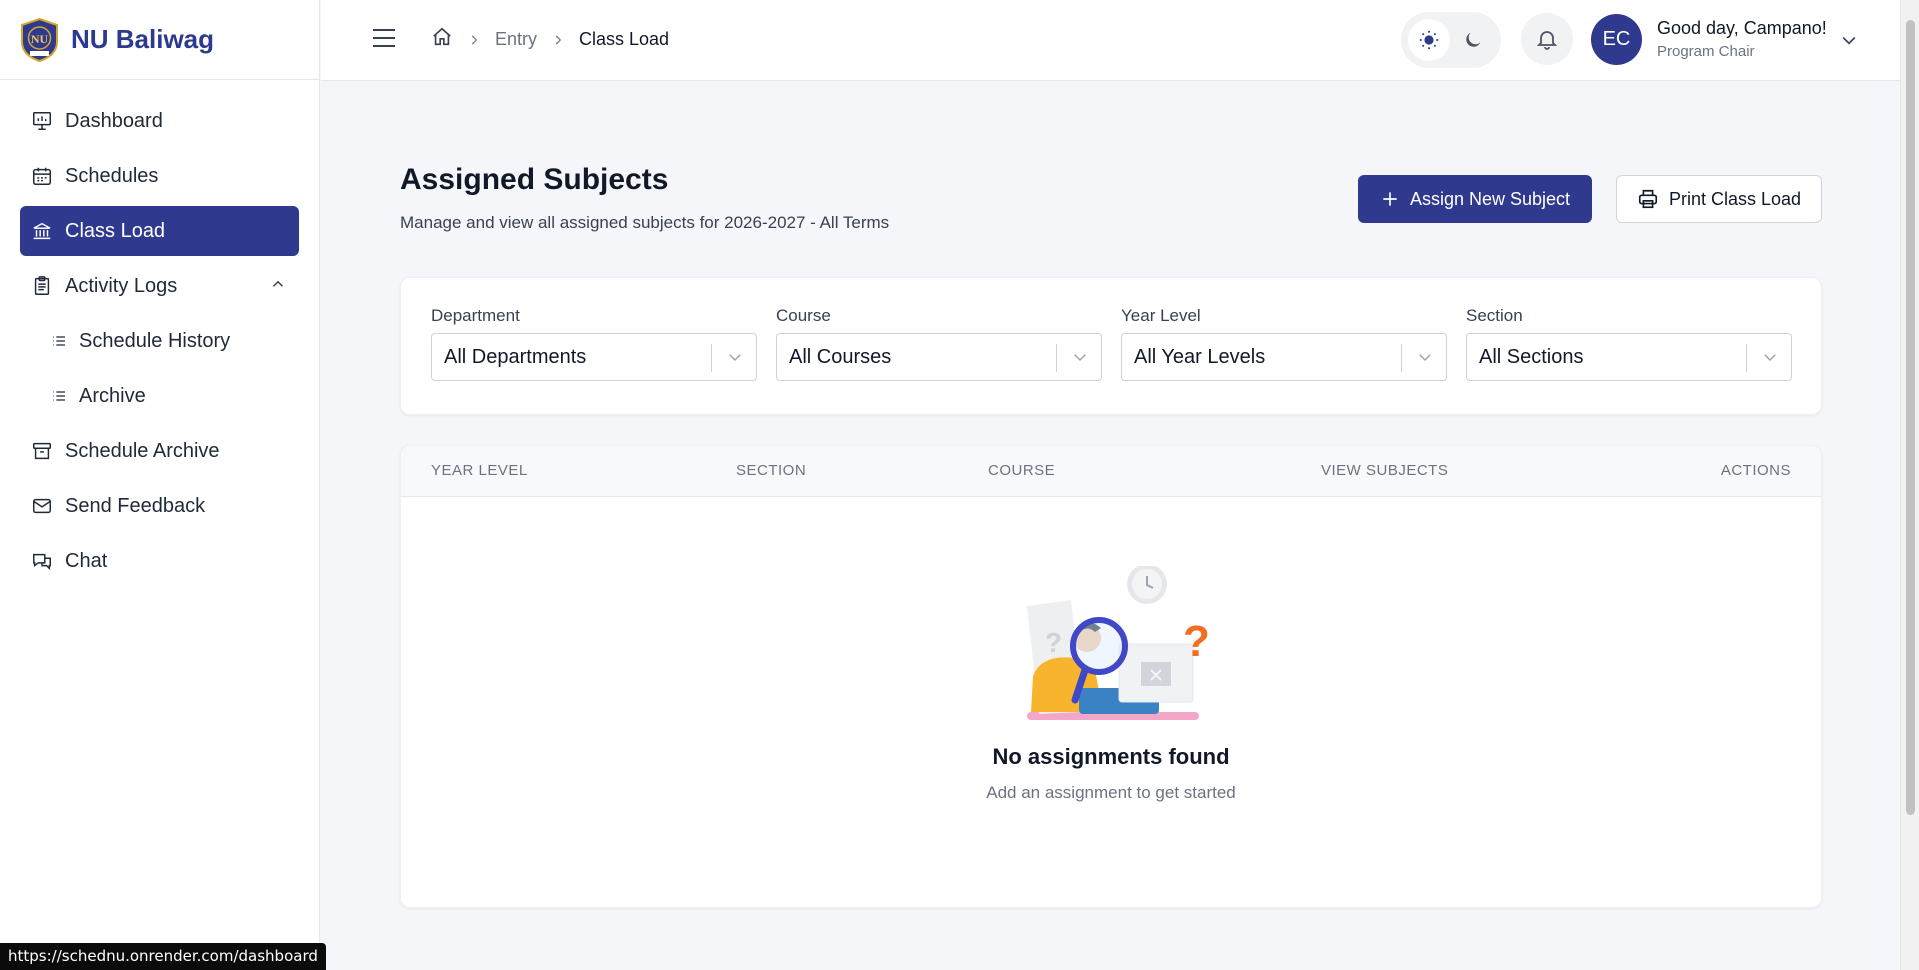 The width and height of the screenshot is (1919, 970). What do you see at coordinates (135, 505) in the screenshot?
I see `sidebar-item-label: Send Feedback` at bounding box center [135, 505].